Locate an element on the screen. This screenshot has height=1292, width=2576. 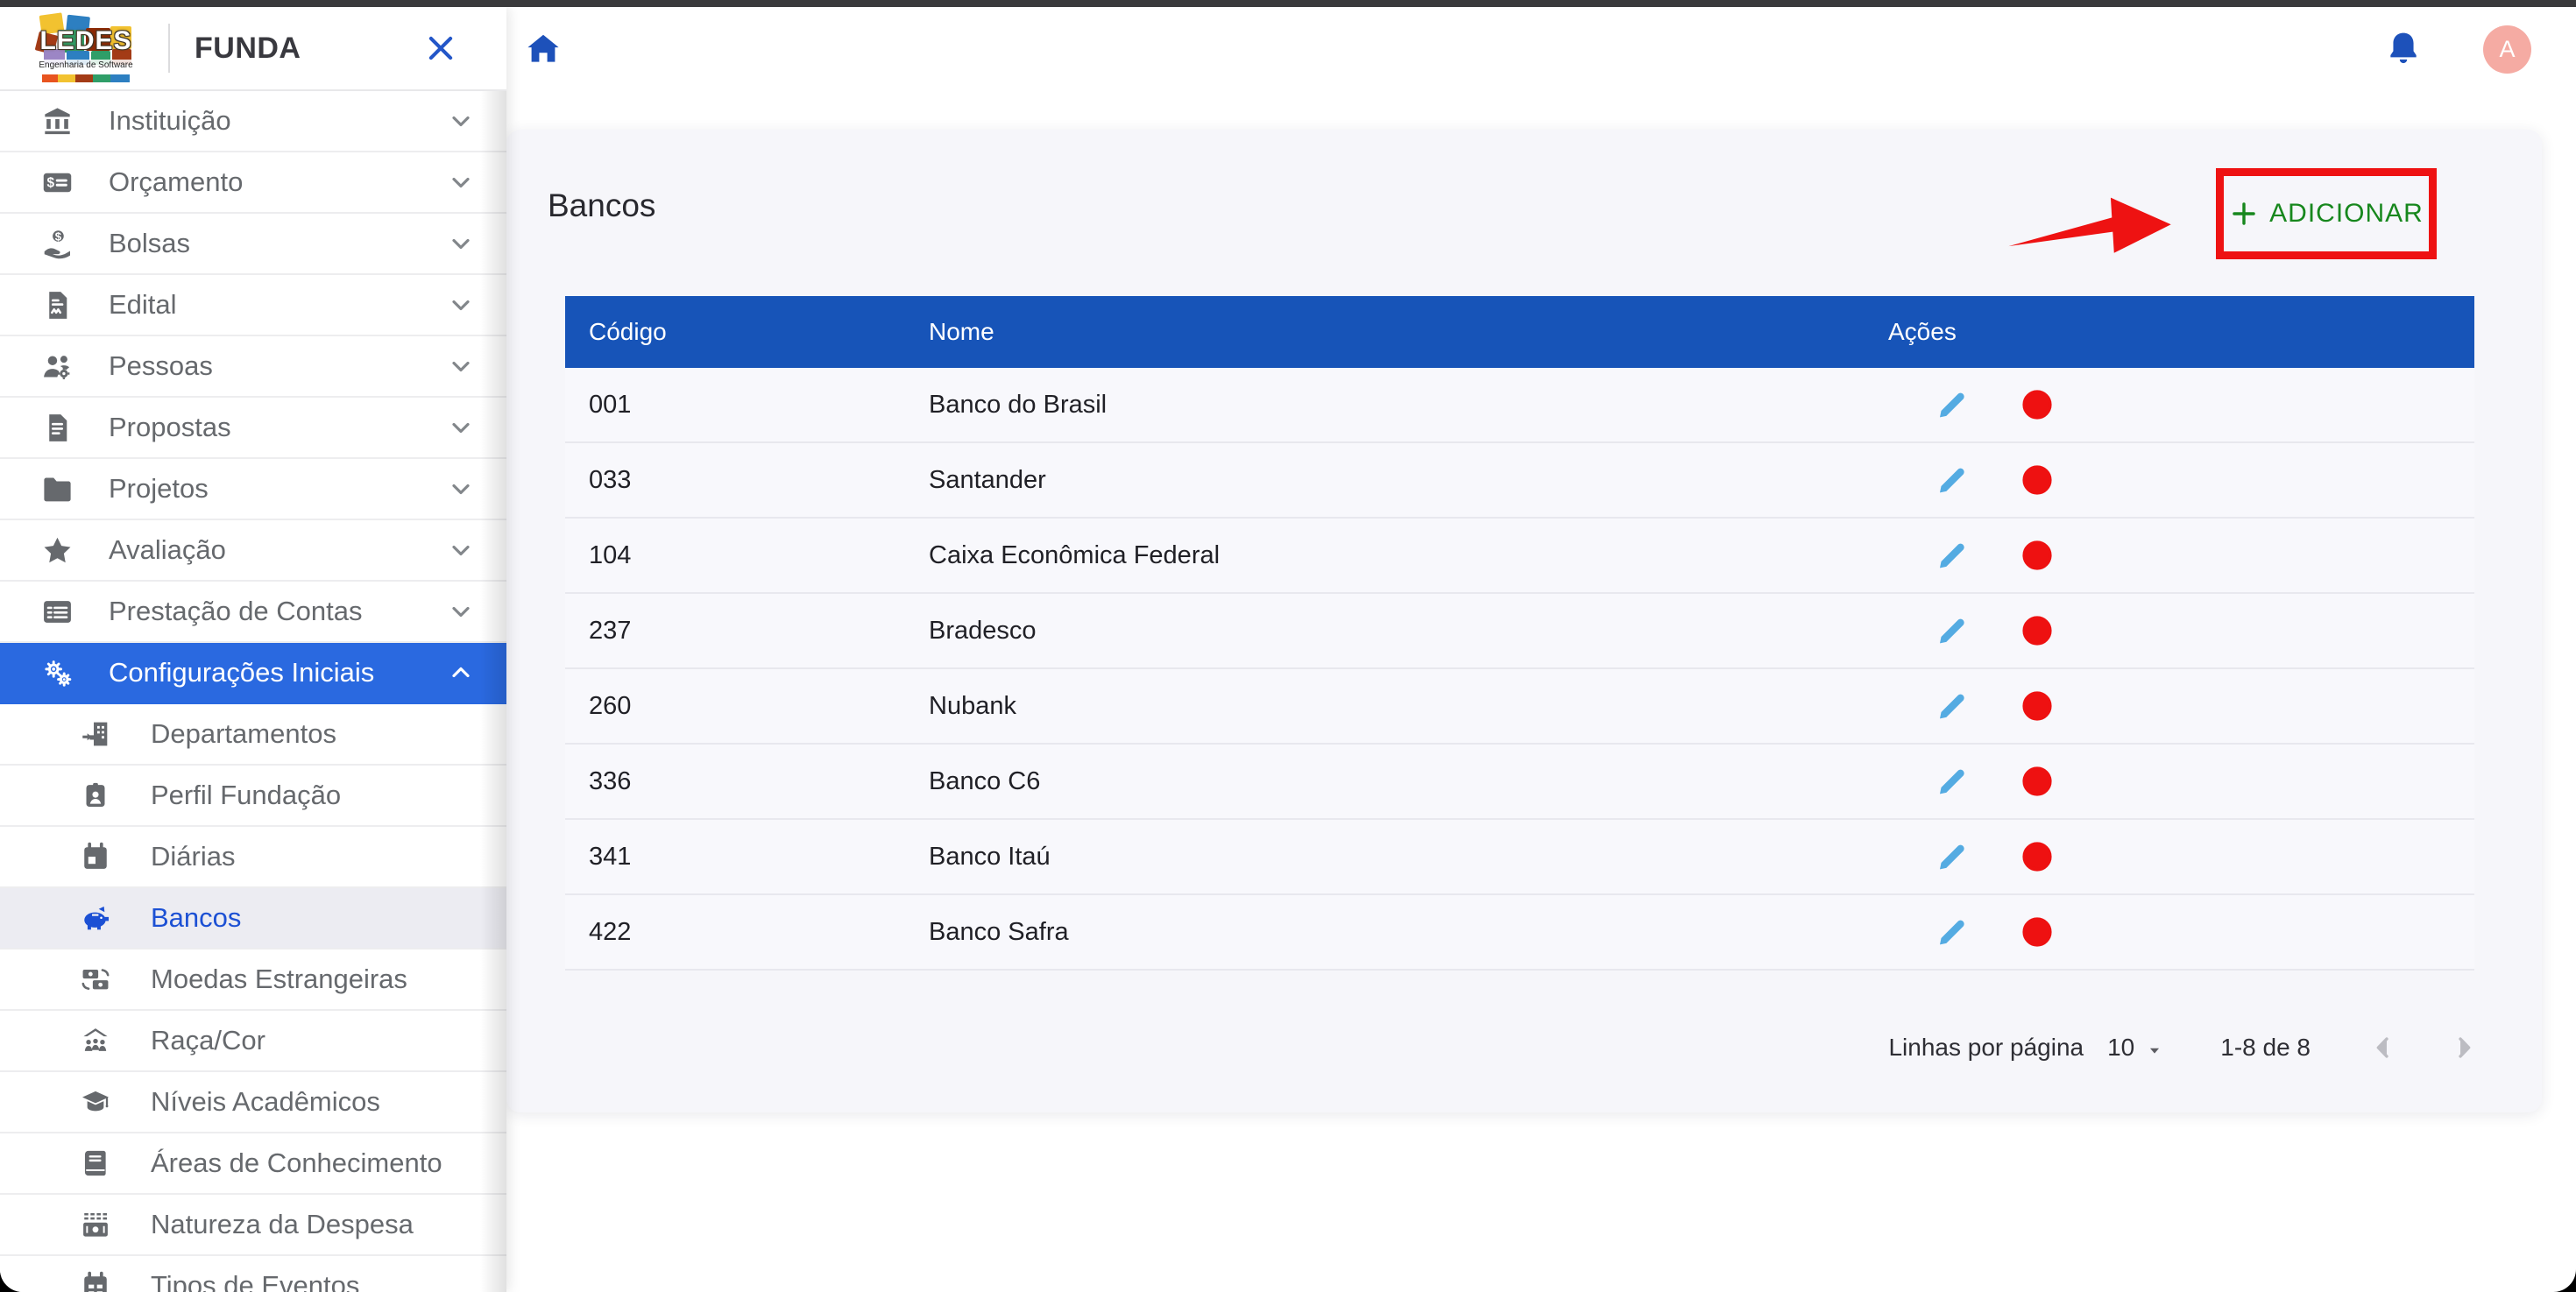
menu-item-label: Pessoas is located at coordinates (161, 366).